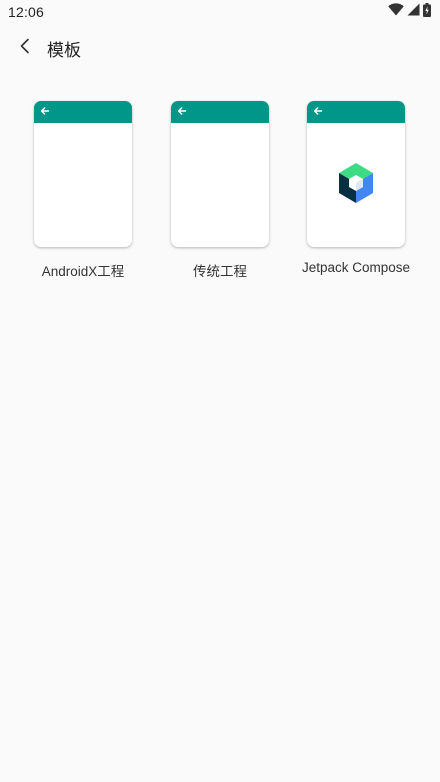 The height and width of the screenshot is (782, 440). I want to click on page-title: 模板, so click(64, 50).